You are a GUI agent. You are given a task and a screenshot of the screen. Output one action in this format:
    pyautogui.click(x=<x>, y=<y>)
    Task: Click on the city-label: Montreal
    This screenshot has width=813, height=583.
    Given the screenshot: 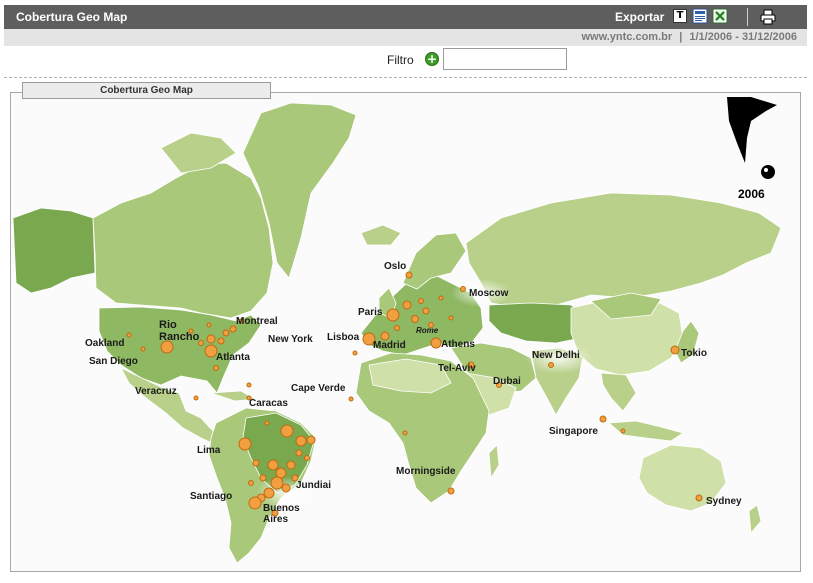 What is the action you would take?
    pyautogui.click(x=257, y=321)
    